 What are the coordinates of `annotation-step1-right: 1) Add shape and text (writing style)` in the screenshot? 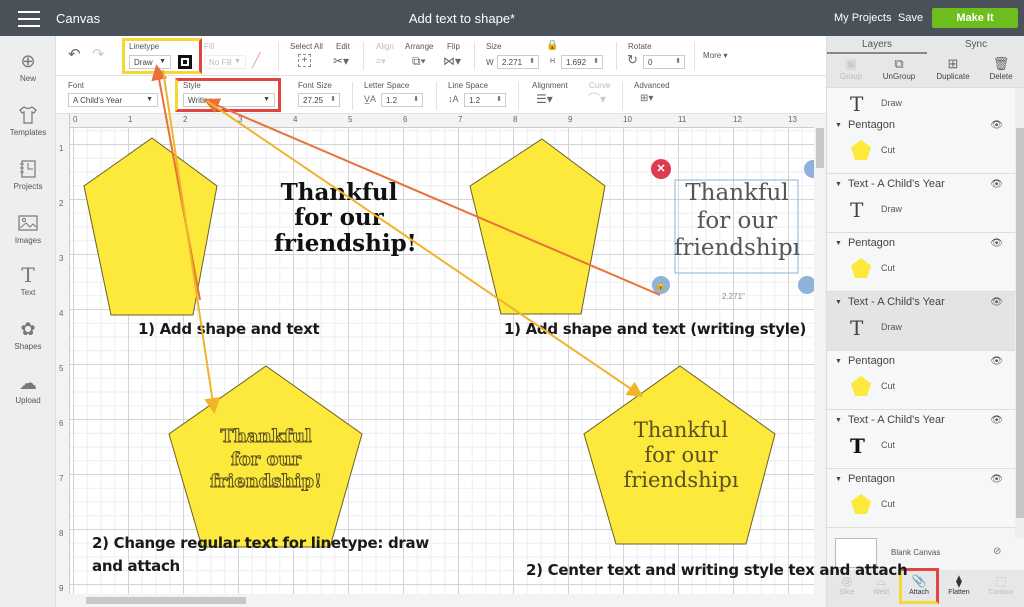 It's located at (655, 329).